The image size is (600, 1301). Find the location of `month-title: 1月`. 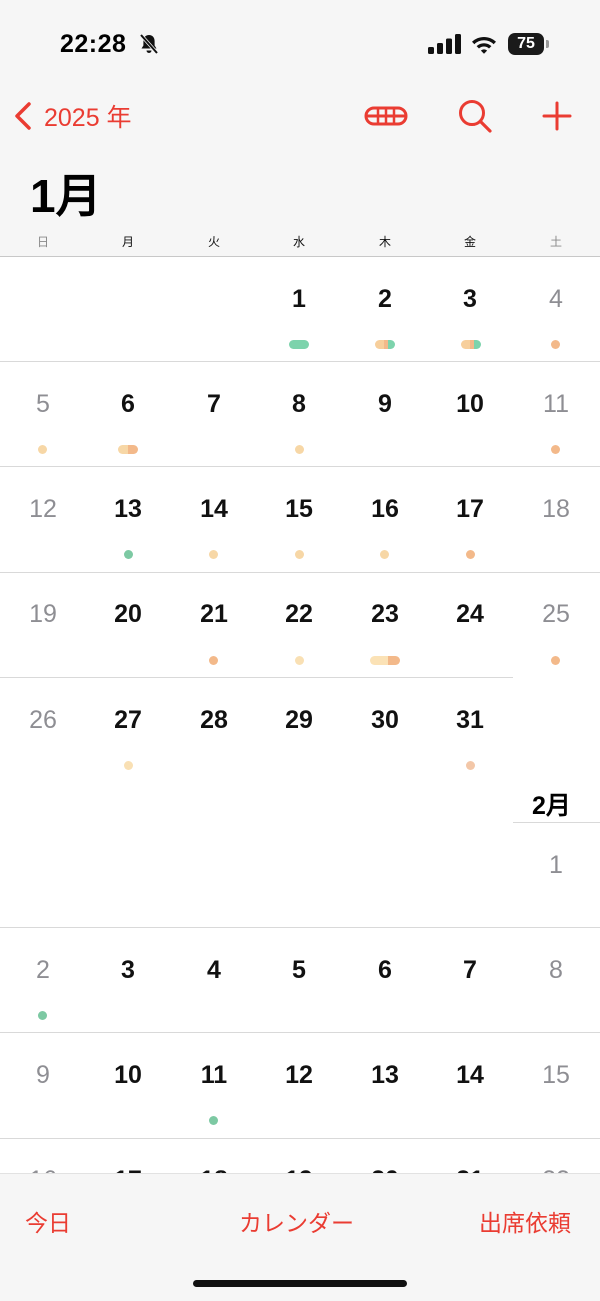

month-title: 1月 is located at coordinates (66, 196).